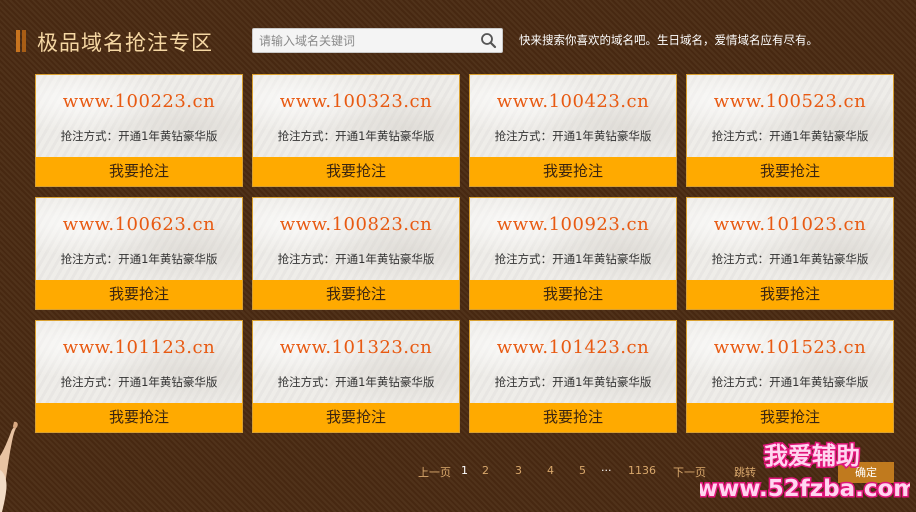  What do you see at coordinates (573, 347) in the screenshot?
I see `domain-name: www.101423.cn` at bounding box center [573, 347].